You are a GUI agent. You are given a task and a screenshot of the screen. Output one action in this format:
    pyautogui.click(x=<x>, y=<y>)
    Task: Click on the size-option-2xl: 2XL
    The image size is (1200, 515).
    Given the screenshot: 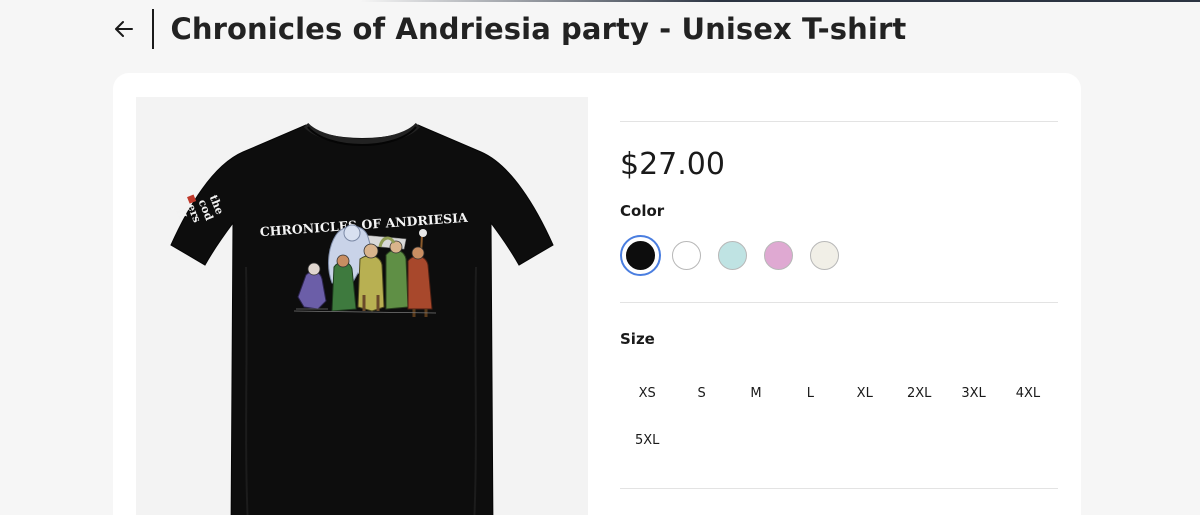 What is the action you would take?
    pyautogui.click(x=919, y=393)
    